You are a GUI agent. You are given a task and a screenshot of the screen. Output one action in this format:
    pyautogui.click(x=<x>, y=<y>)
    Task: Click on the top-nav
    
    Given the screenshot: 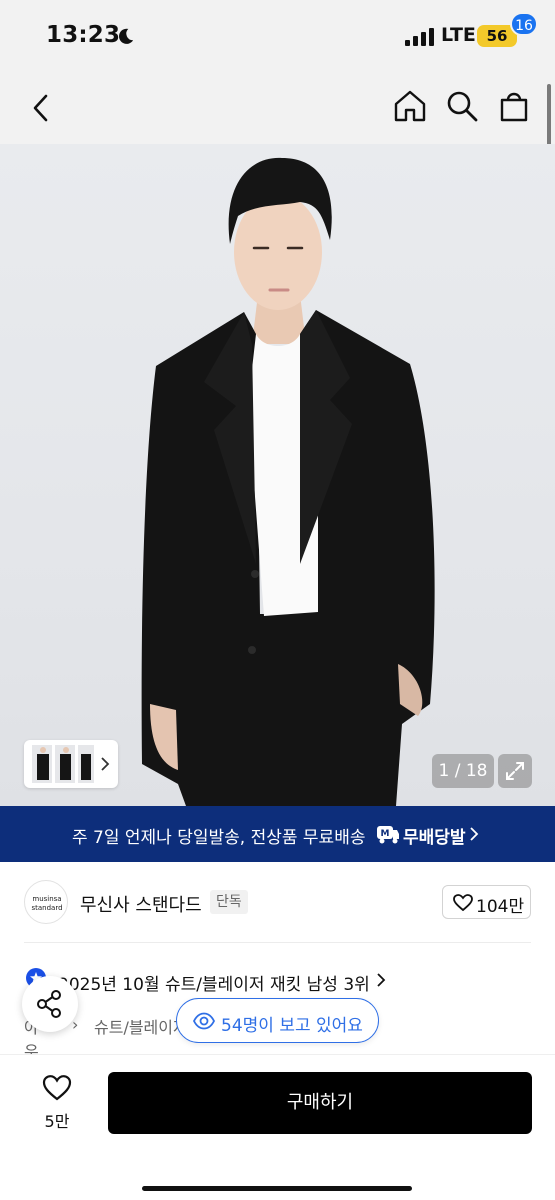 What is the action you would take?
    pyautogui.click(x=277, y=108)
    